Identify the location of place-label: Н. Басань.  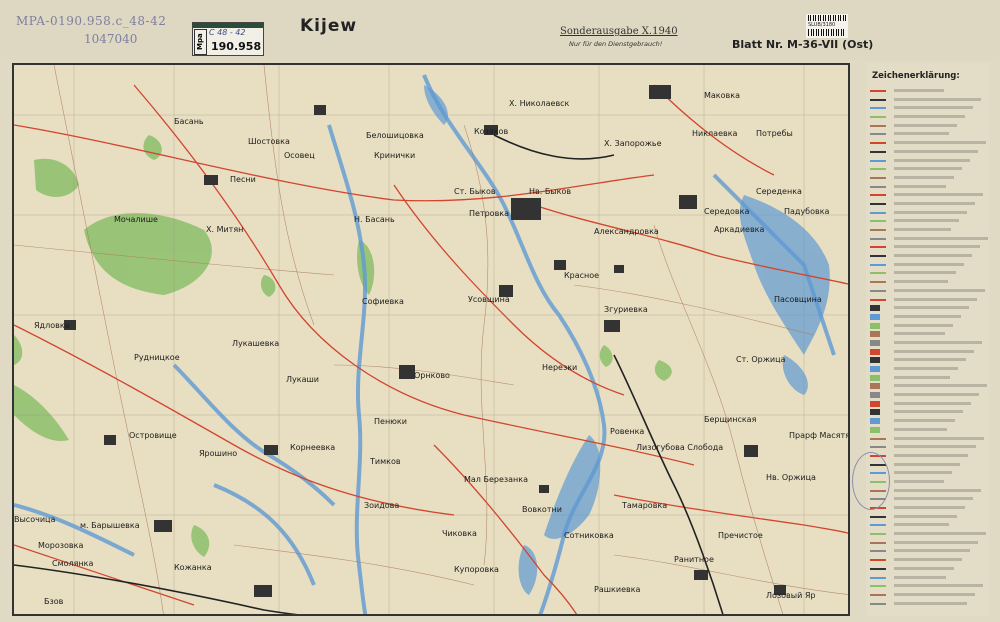
(374, 219).